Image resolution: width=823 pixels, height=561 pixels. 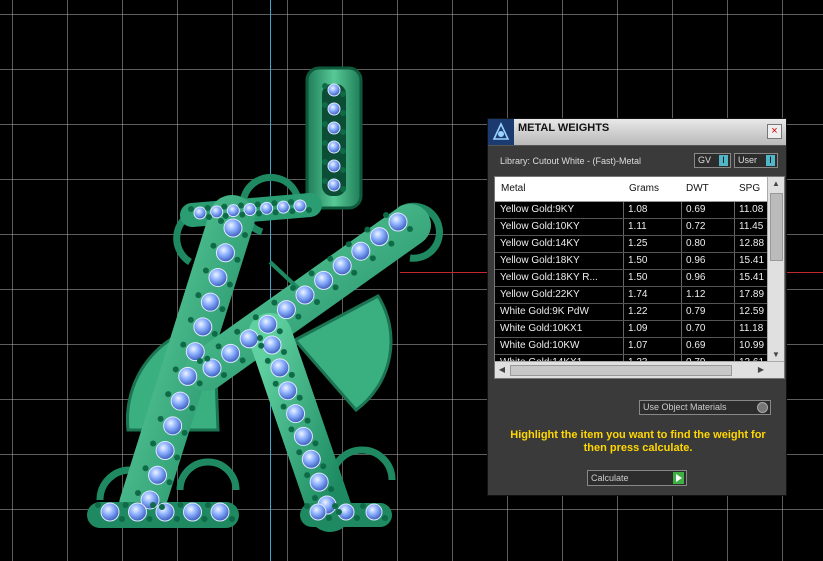 I want to click on toggle-indicator-icon: I, so click(x=770, y=160).